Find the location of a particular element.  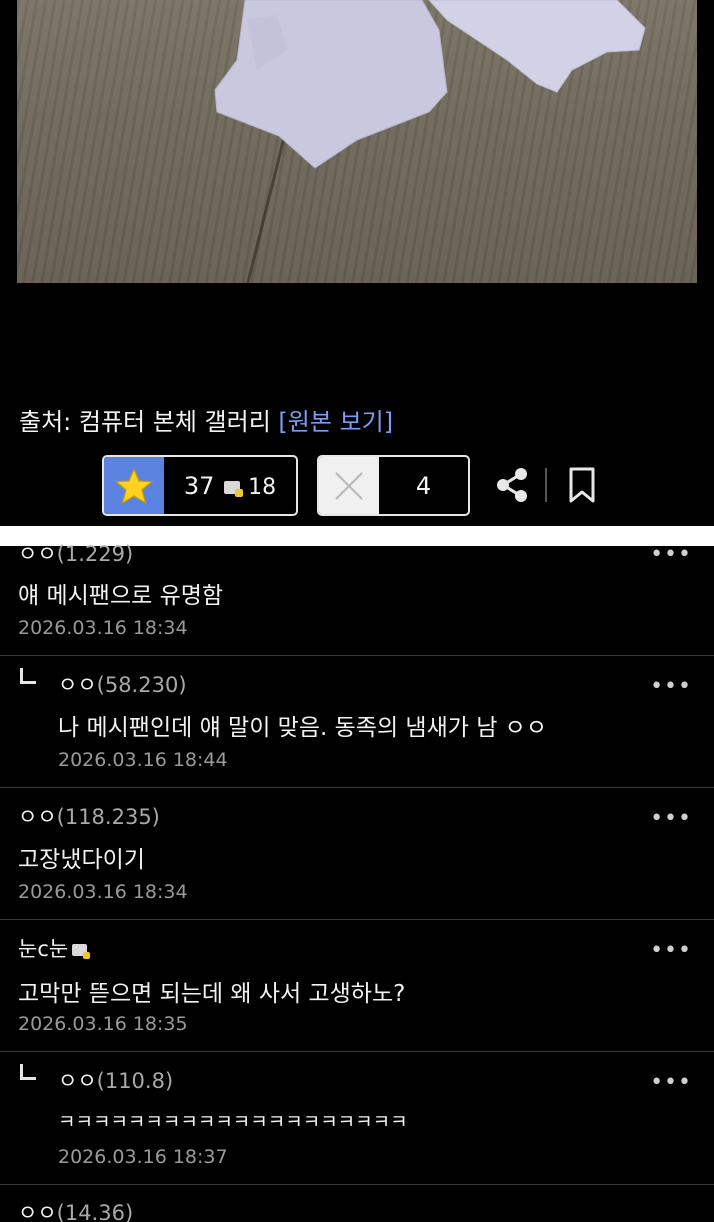

comment-author: ㅇㅇ(58.230) is located at coordinates (122, 684).